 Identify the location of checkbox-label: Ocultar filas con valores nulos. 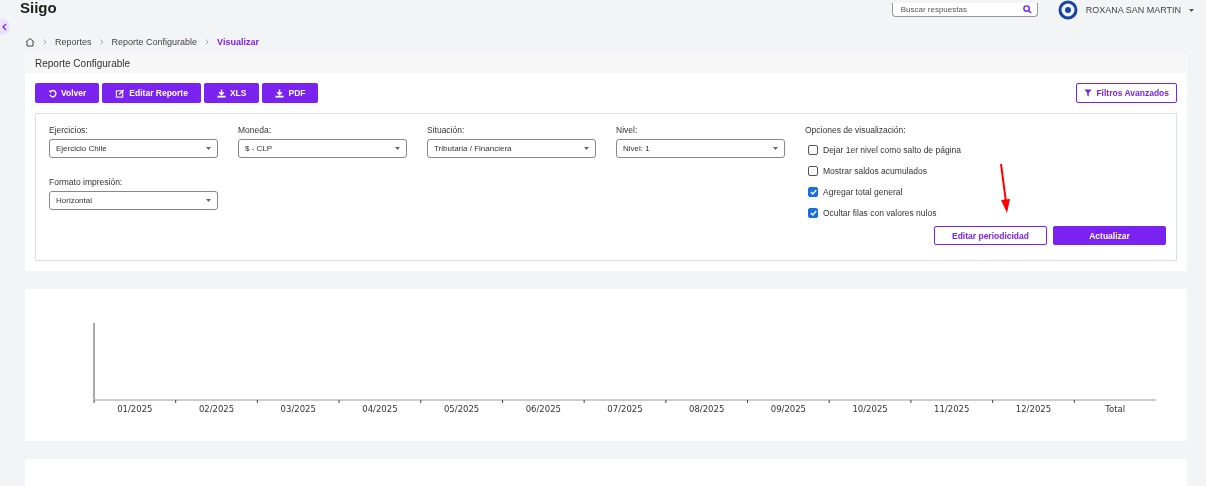
(880, 212).